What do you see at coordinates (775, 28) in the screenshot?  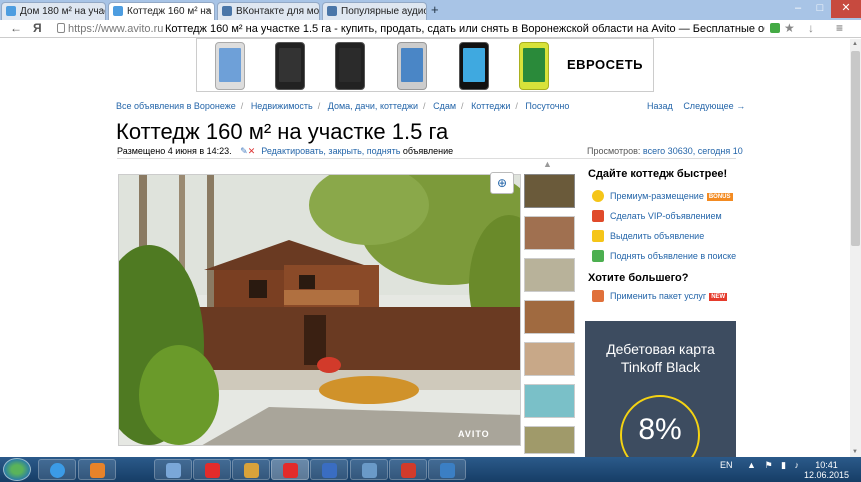 I see `extension-icon` at bounding box center [775, 28].